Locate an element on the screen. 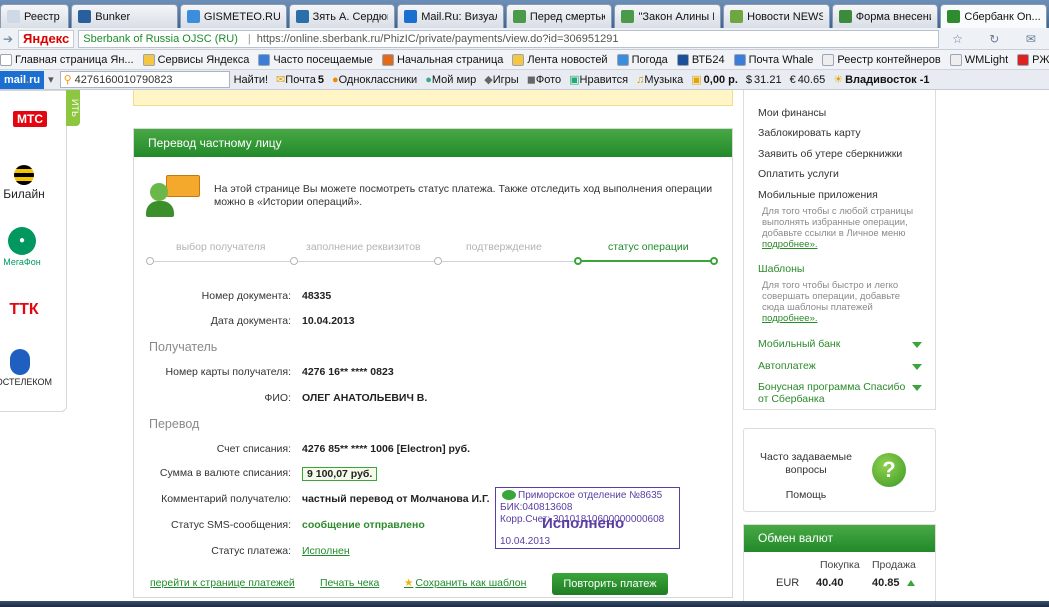 The width and height of the screenshot is (1049, 607). photo-link: ◼ Фото is located at coordinates (544, 80).